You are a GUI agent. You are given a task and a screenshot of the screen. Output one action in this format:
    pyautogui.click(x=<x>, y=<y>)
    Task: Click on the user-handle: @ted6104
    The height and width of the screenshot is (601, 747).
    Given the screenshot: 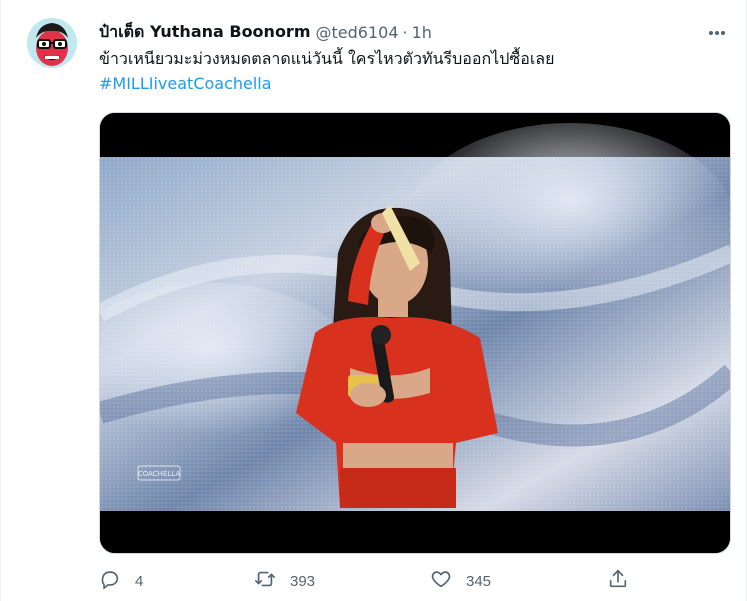 What is the action you would take?
    pyautogui.click(x=357, y=32)
    